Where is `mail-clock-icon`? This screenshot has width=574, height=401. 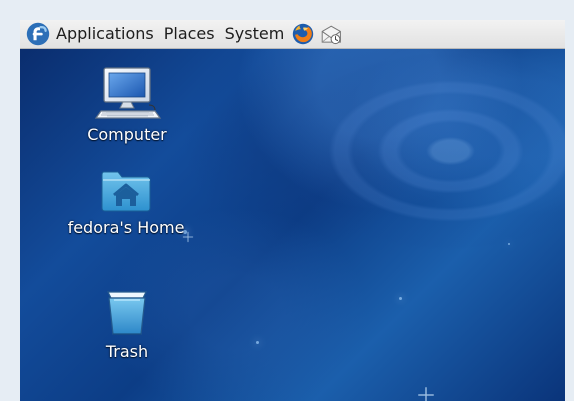
mail-clock-icon is located at coordinates (331, 34).